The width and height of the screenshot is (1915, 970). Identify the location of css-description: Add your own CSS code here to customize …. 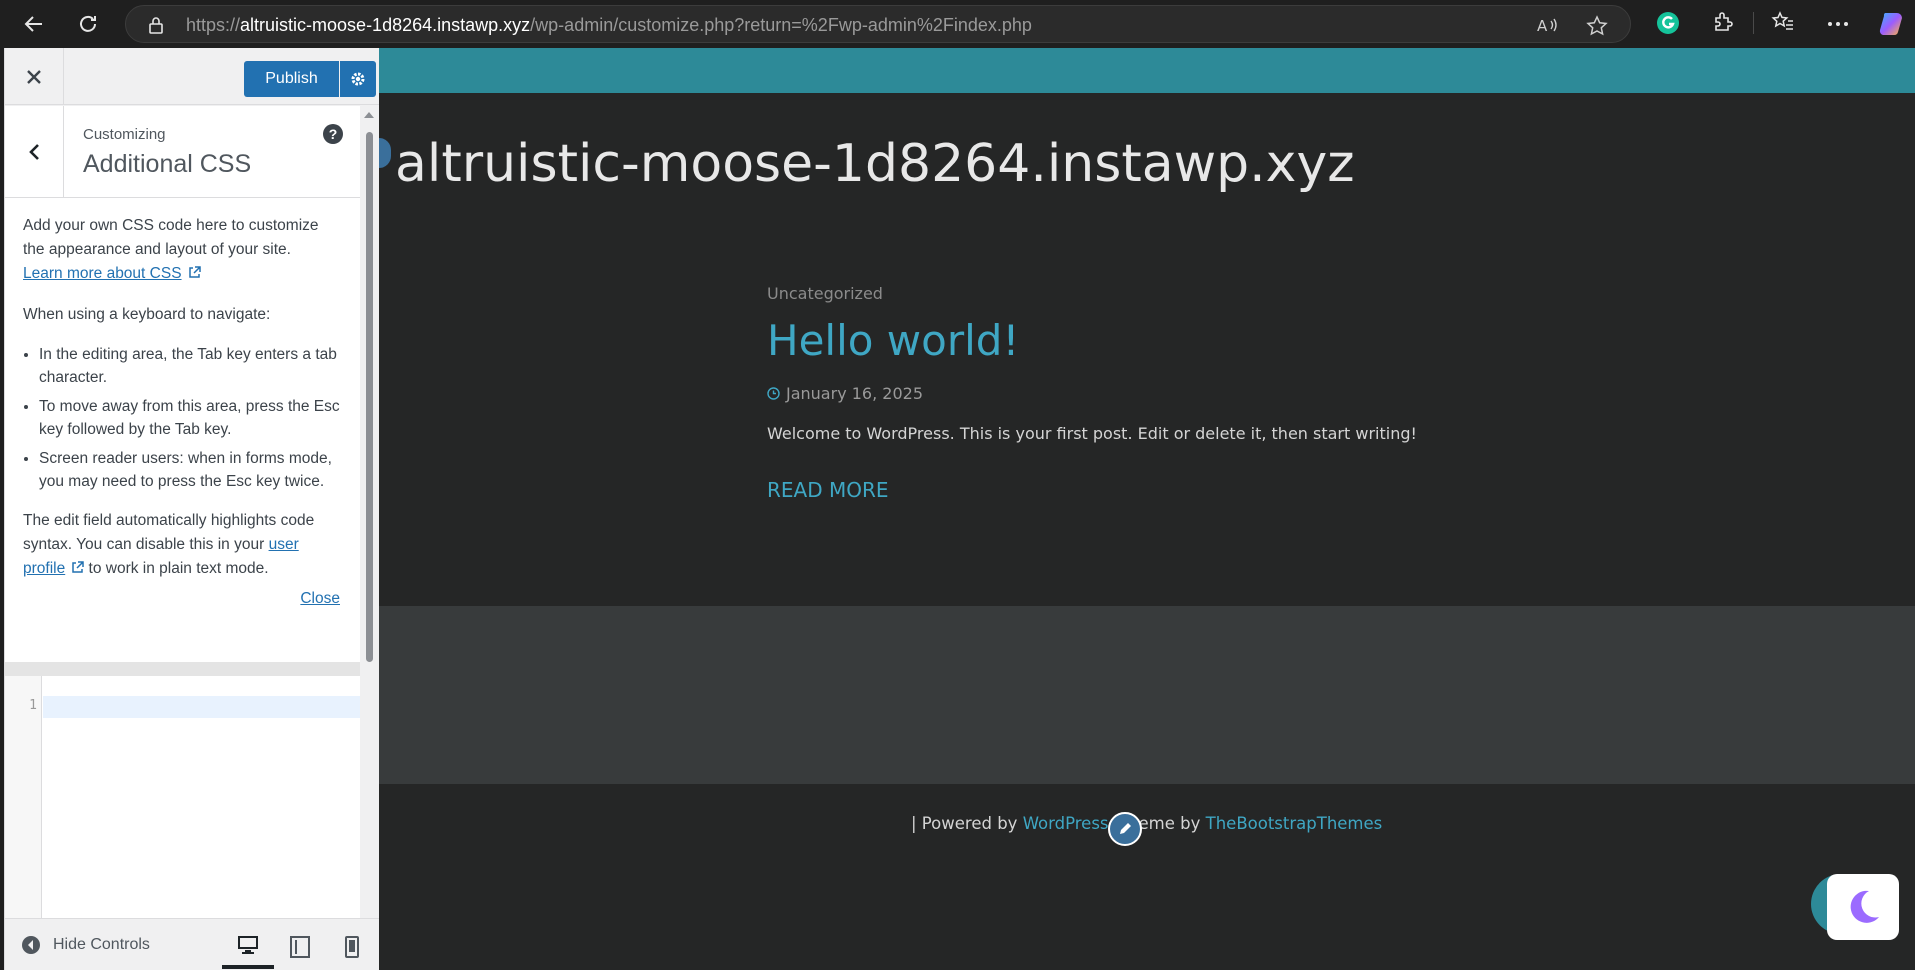
(182, 453).